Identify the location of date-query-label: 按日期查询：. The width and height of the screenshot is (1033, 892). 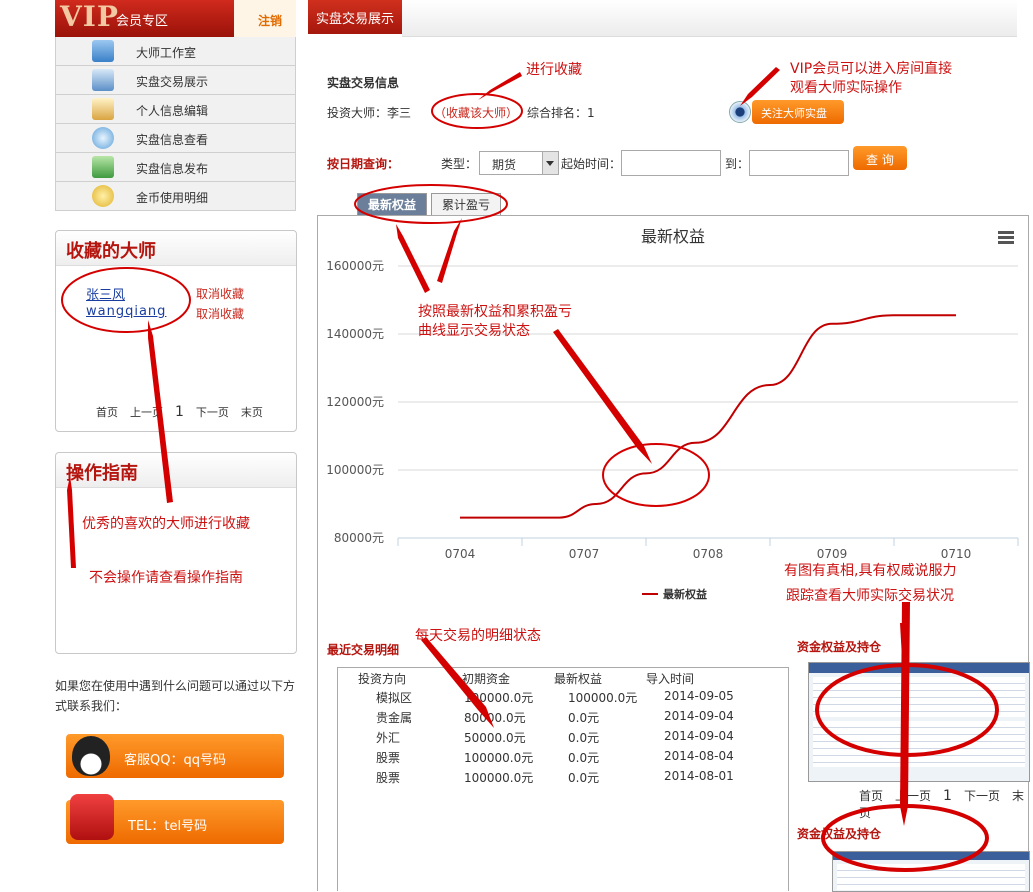
(363, 164).